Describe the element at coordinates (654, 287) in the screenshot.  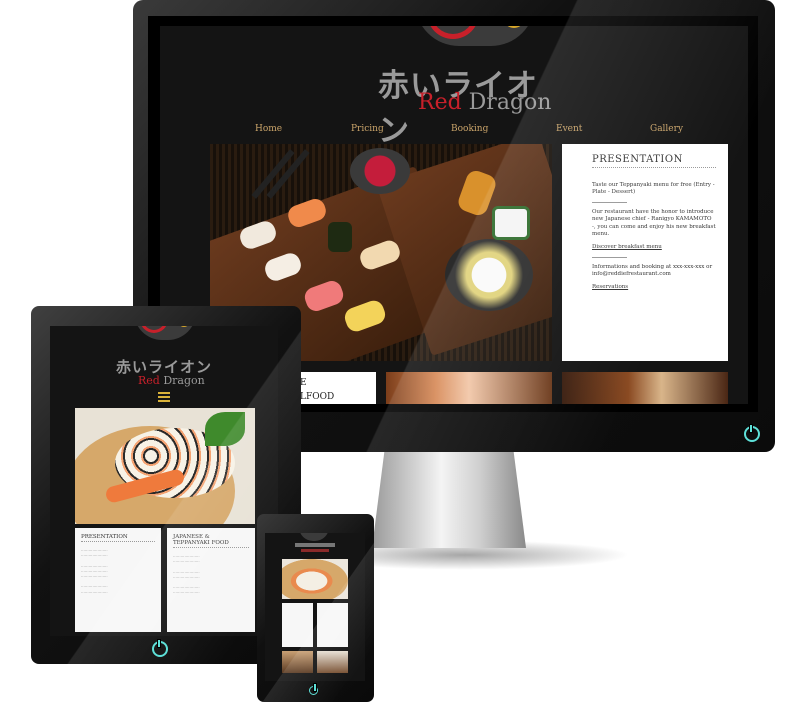
I see `reservations-link: Reservations` at that location.